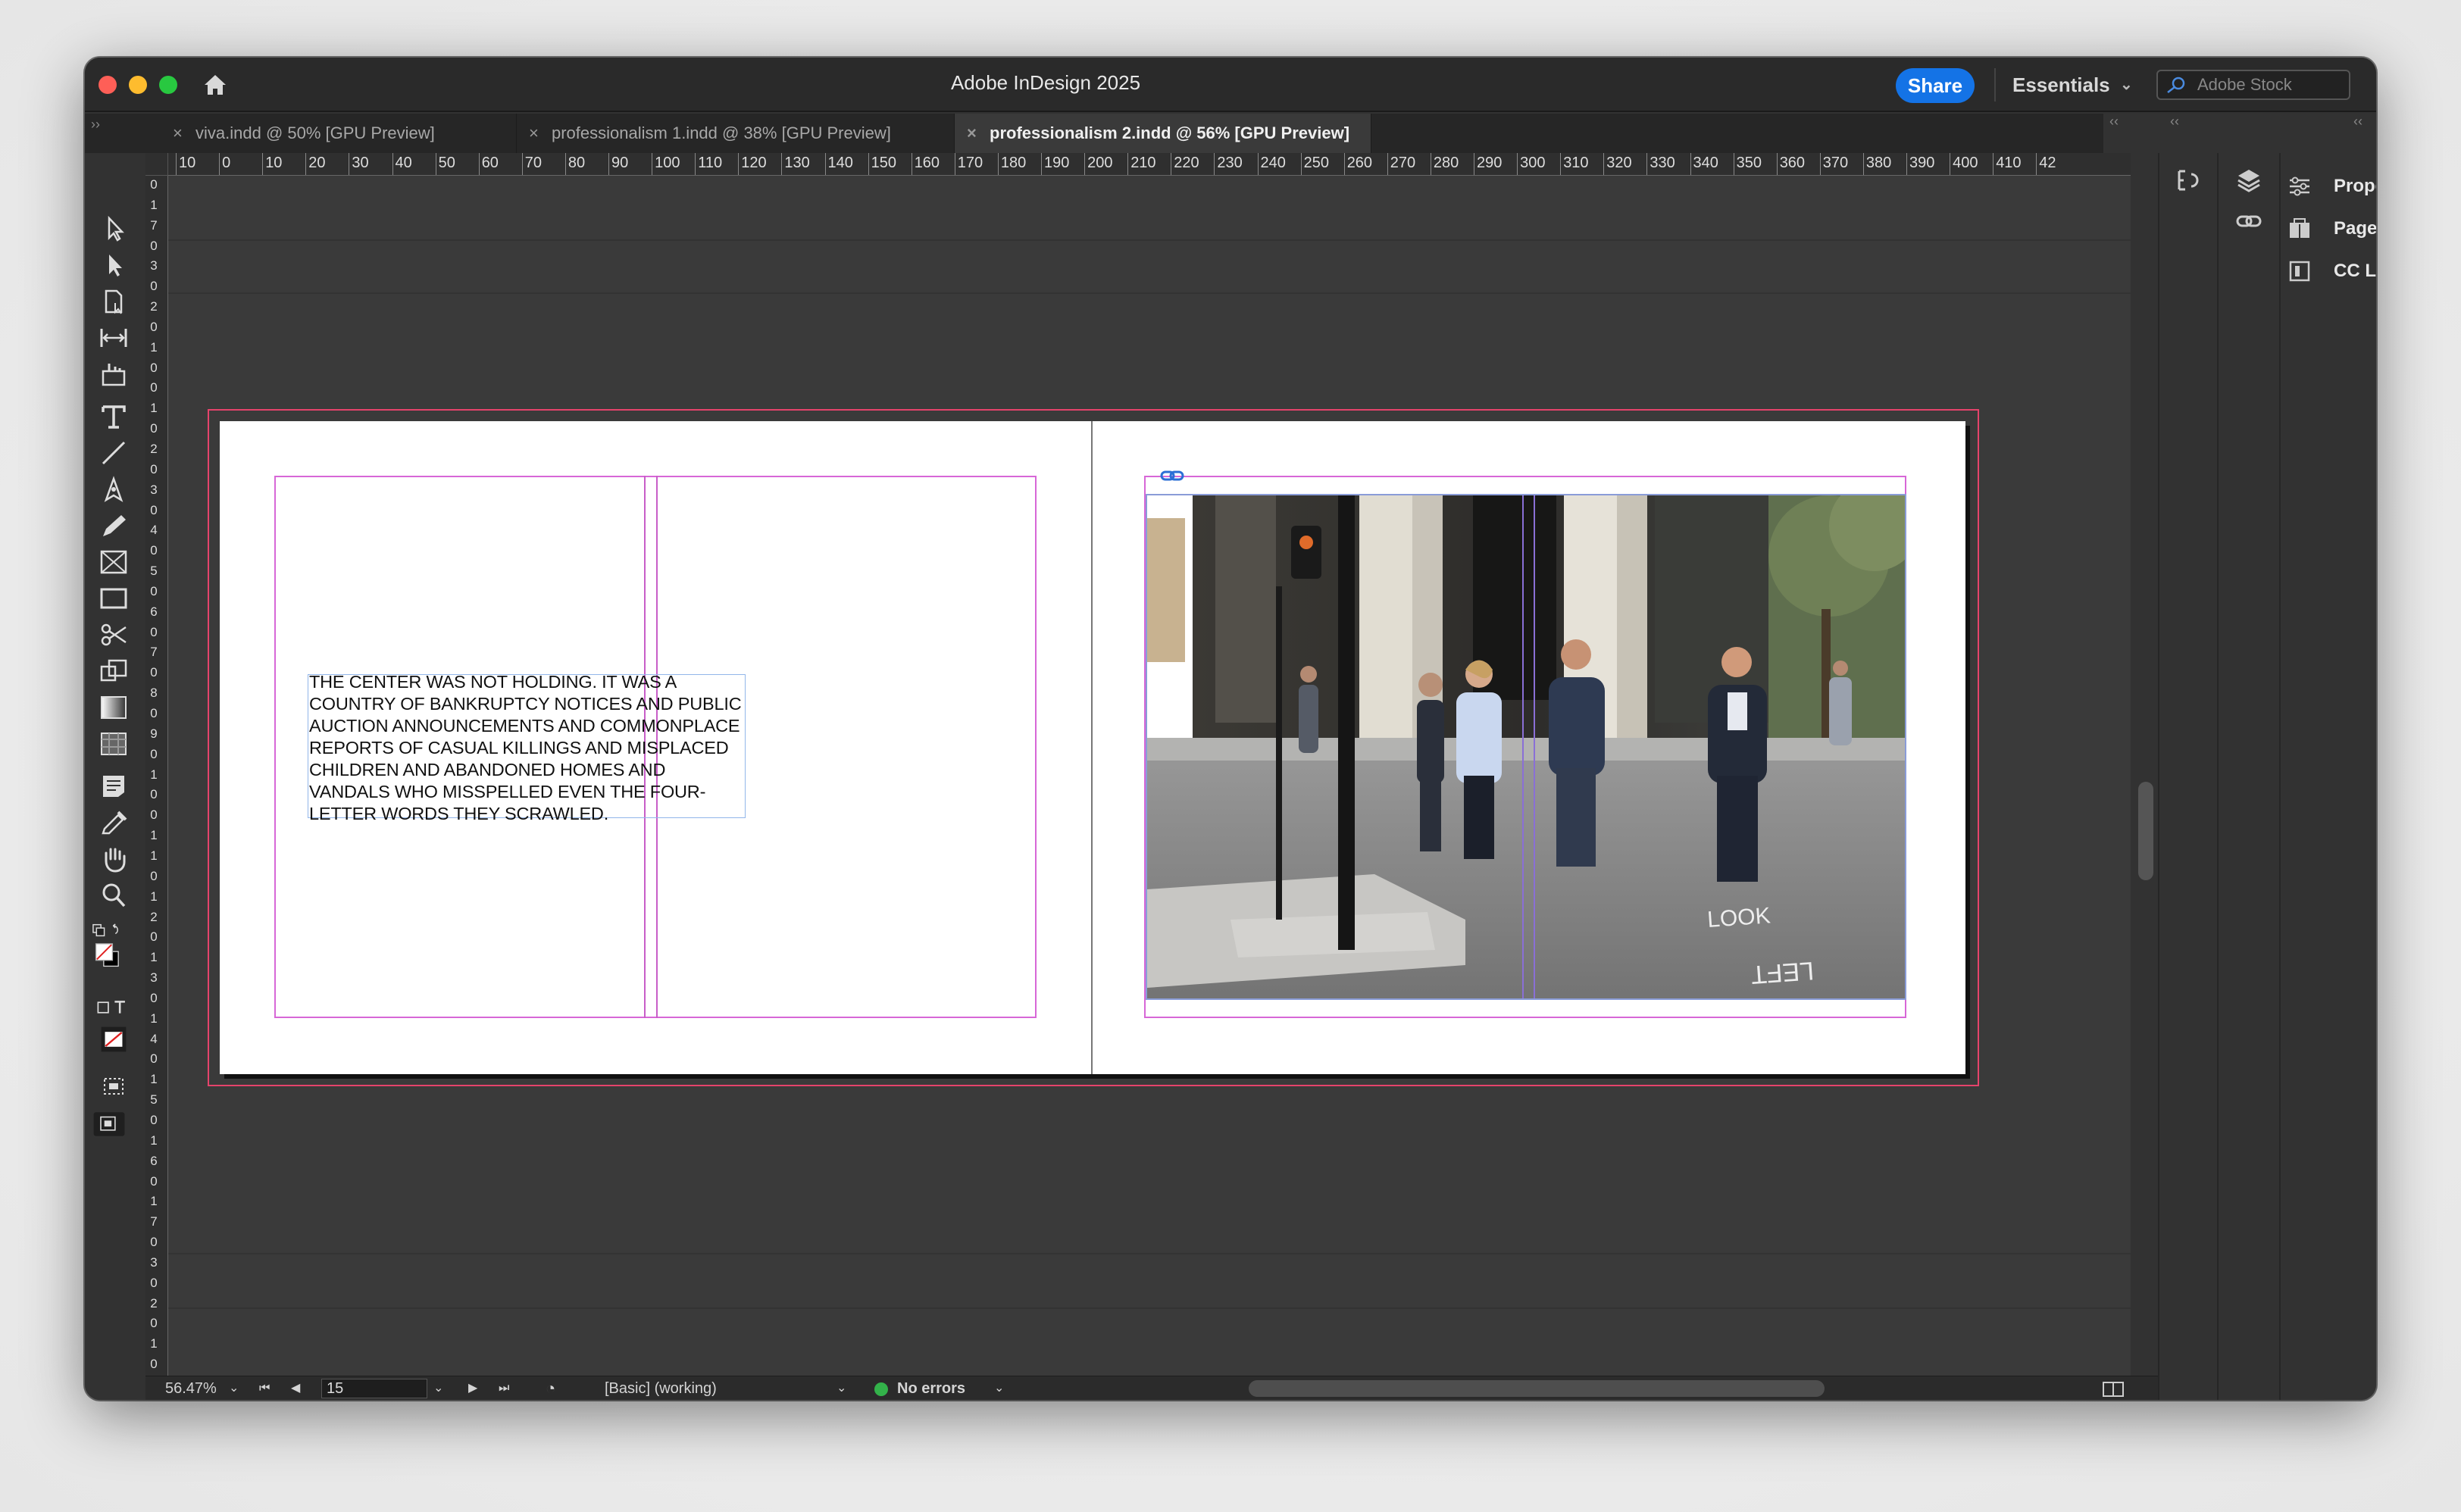 The width and height of the screenshot is (2461, 1512). What do you see at coordinates (1143, 163) in the screenshot?
I see `ruler-label: 210` at bounding box center [1143, 163].